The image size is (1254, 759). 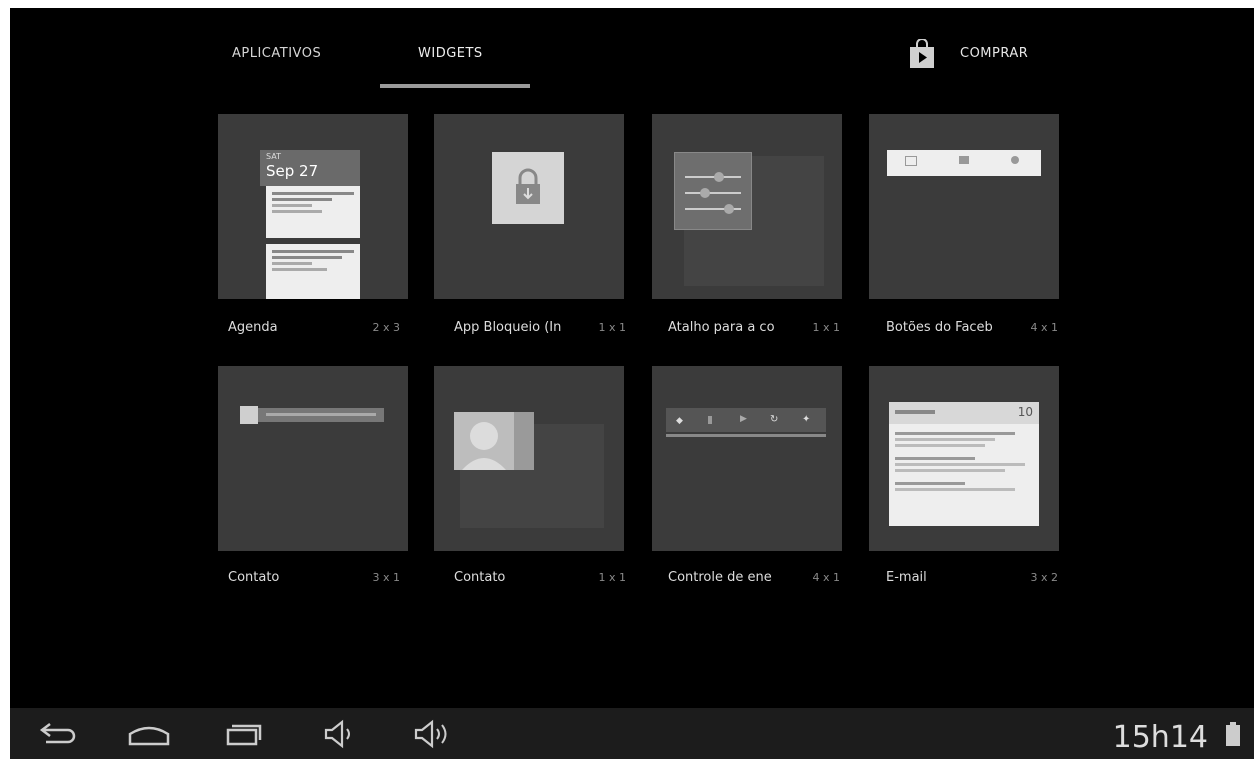 What do you see at coordinates (386, 327) in the screenshot?
I see `widget-size: 2 x 3` at bounding box center [386, 327].